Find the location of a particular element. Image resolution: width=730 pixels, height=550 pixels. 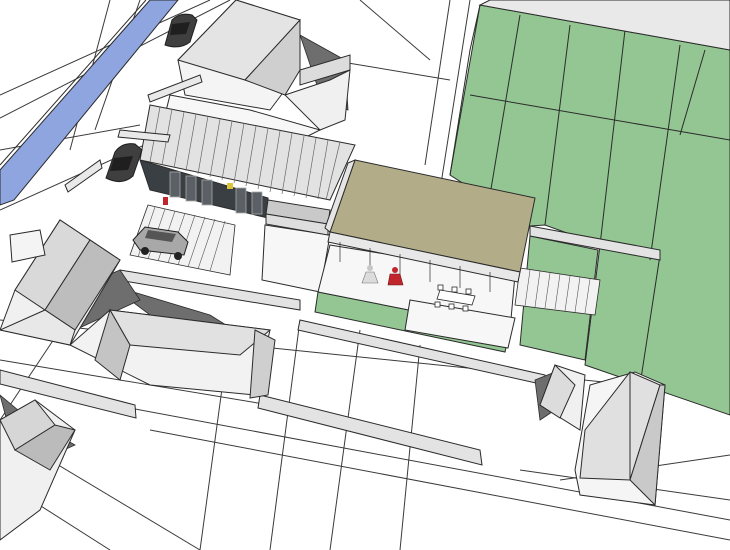

house-south-west is located at coordinates (172, 353).